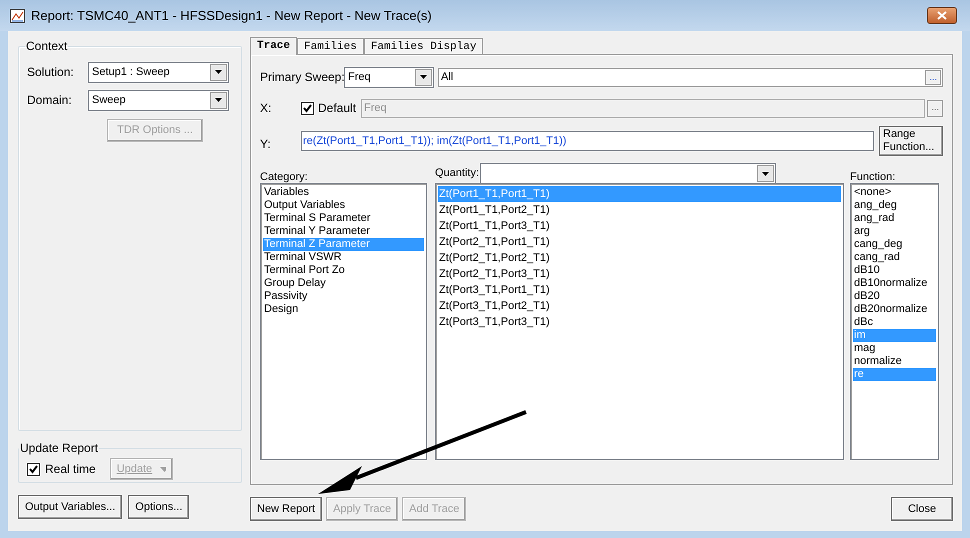  Describe the element at coordinates (17, 15) in the screenshot. I see `report-icon` at that location.